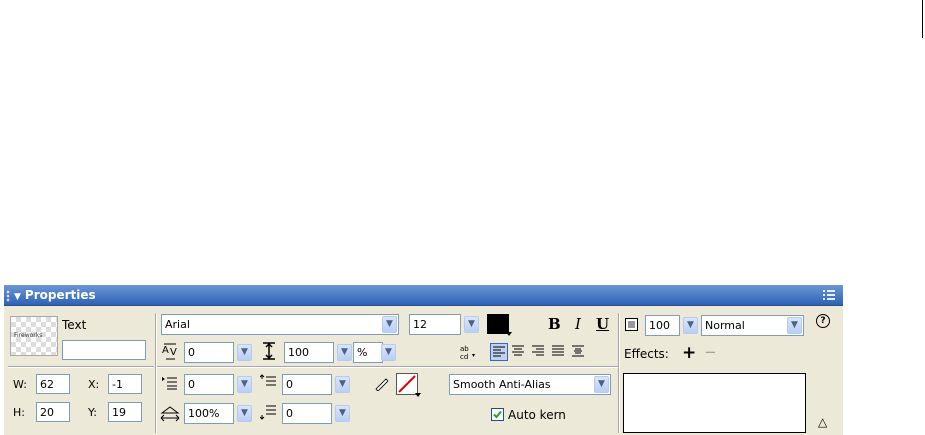 The image size is (925, 435). I want to click on width-label: W:, so click(20, 384).